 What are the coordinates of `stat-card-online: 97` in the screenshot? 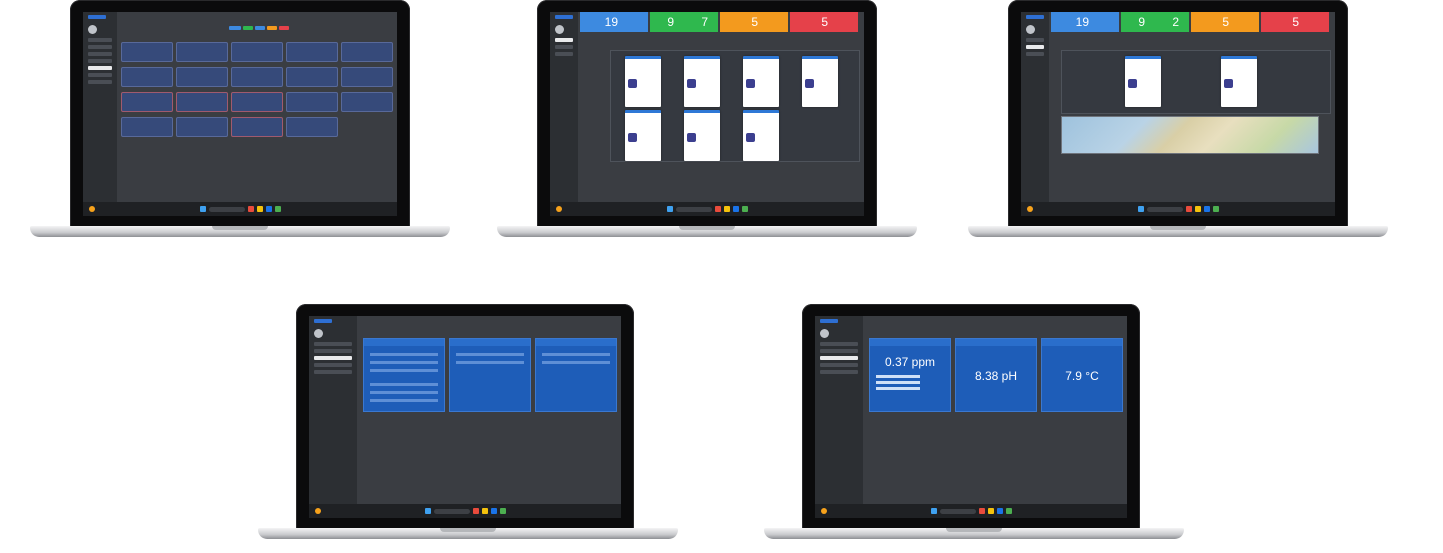 It's located at (684, 22).